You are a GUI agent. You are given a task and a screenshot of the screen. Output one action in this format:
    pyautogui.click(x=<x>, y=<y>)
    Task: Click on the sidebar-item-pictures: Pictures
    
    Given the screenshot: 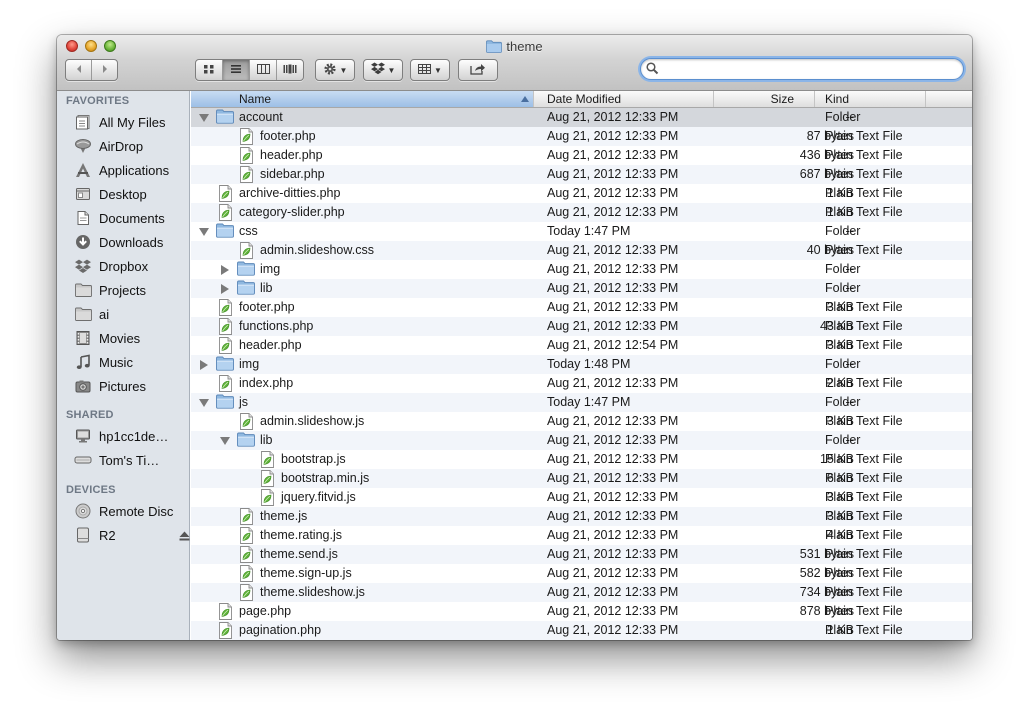 What is the action you would take?
    pyautogui.click(x=131, y=386)
    